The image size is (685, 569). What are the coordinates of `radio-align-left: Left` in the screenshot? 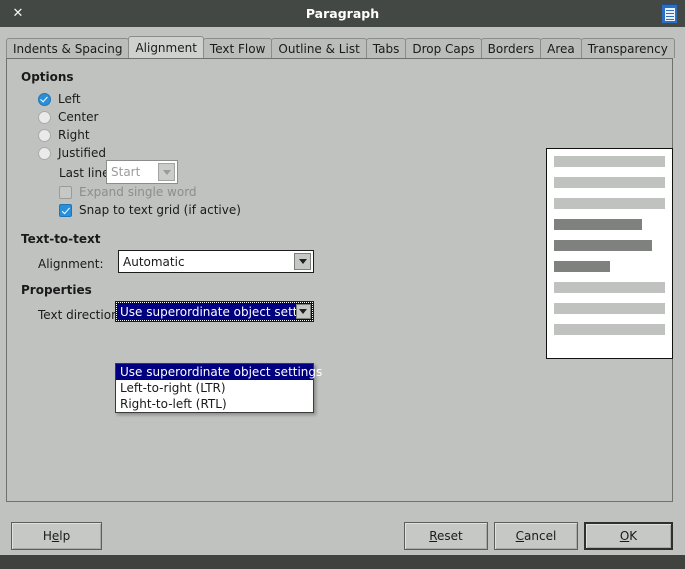 It's located at (59, 99).